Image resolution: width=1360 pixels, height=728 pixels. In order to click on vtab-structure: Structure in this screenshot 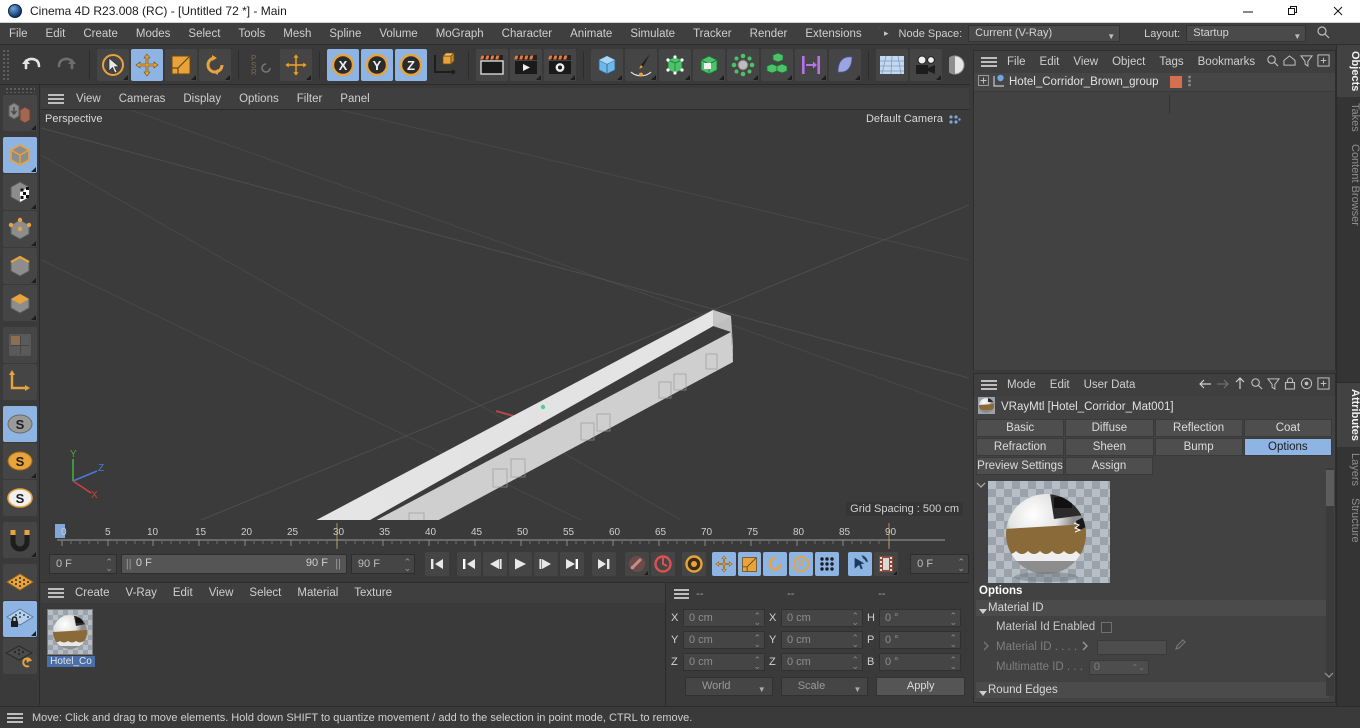, I will do `click(1348, 520)`.